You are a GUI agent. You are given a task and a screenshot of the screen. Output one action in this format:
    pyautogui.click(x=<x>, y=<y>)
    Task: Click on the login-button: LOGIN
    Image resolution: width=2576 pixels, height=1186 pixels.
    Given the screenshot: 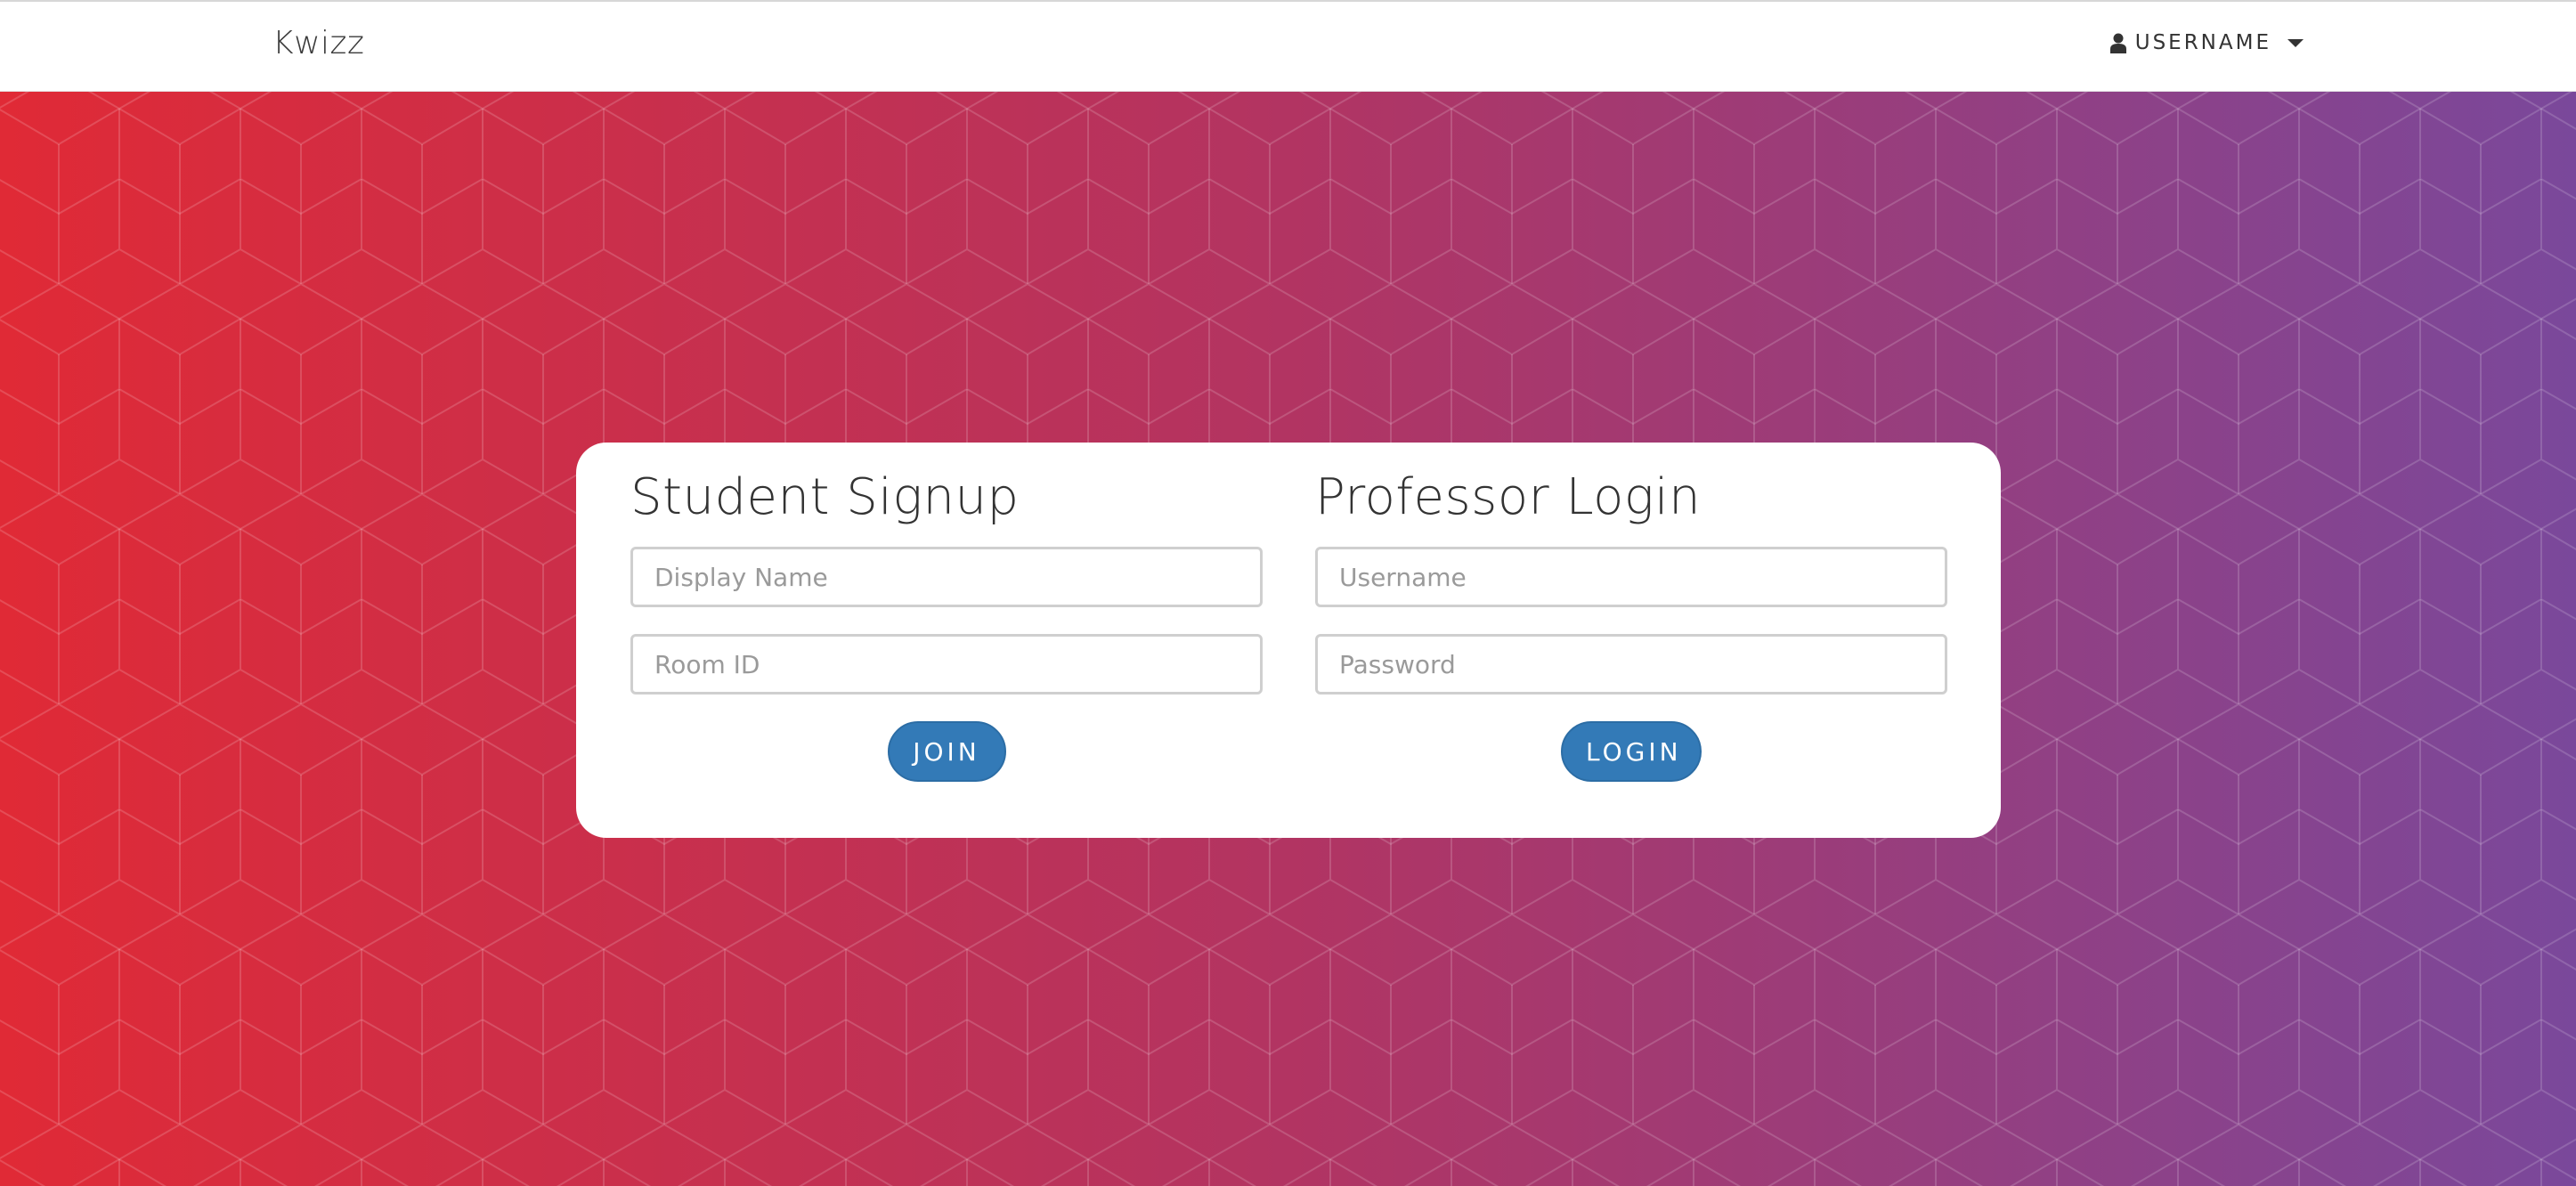 What is the action you would take?
    pyautogui.click(x=1631, y=751)
    